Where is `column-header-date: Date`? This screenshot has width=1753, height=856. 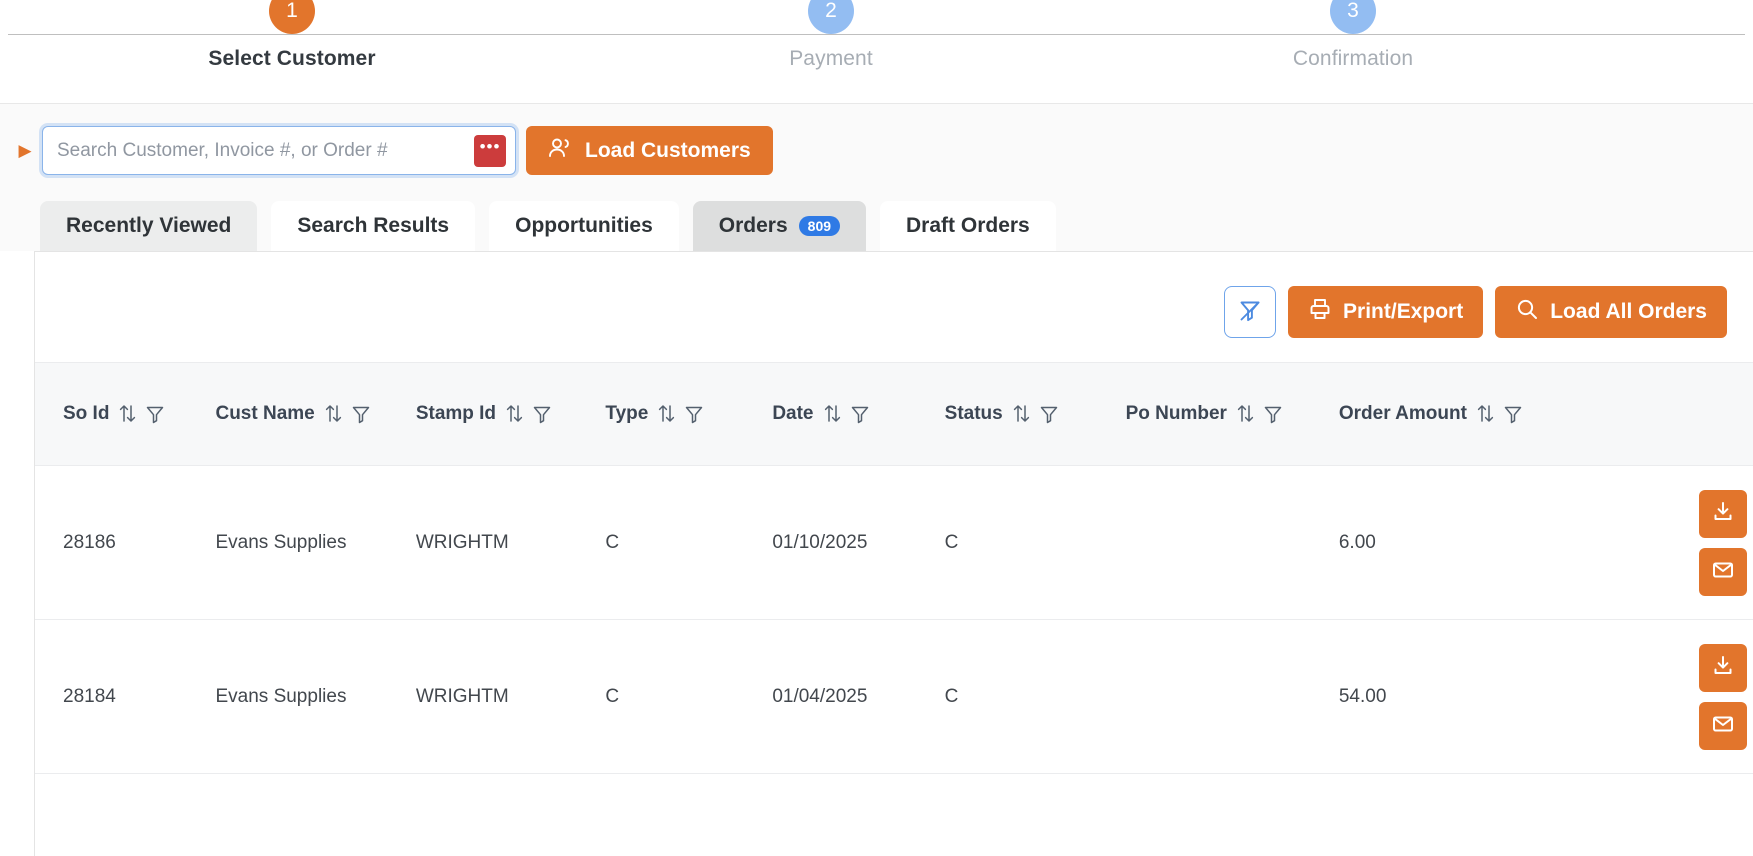 column-header-date: Date is located at coordinates (852, 414).